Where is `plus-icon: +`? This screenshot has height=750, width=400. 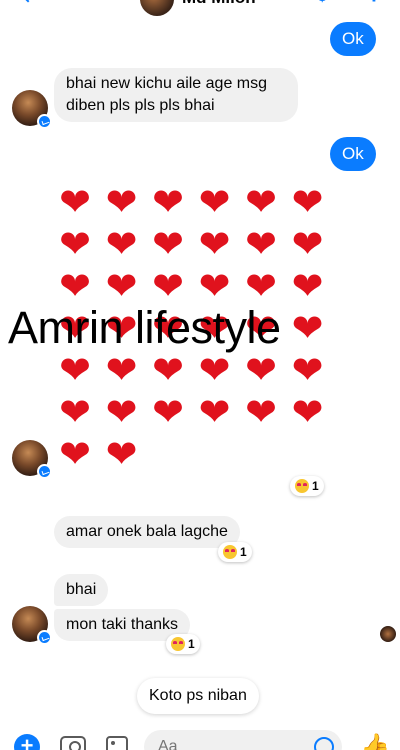
plus-icon: + is located at coordinates (27, 742).